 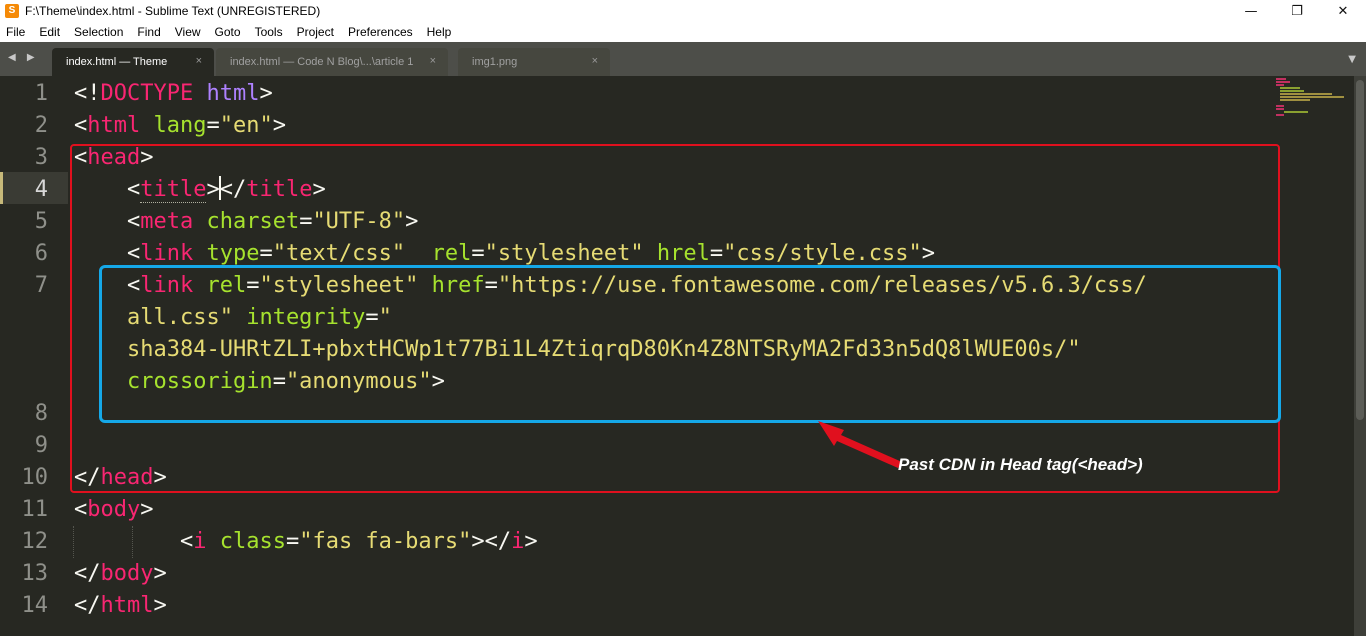 I want to click on menu-project: Project, so click(x=315, y=32).